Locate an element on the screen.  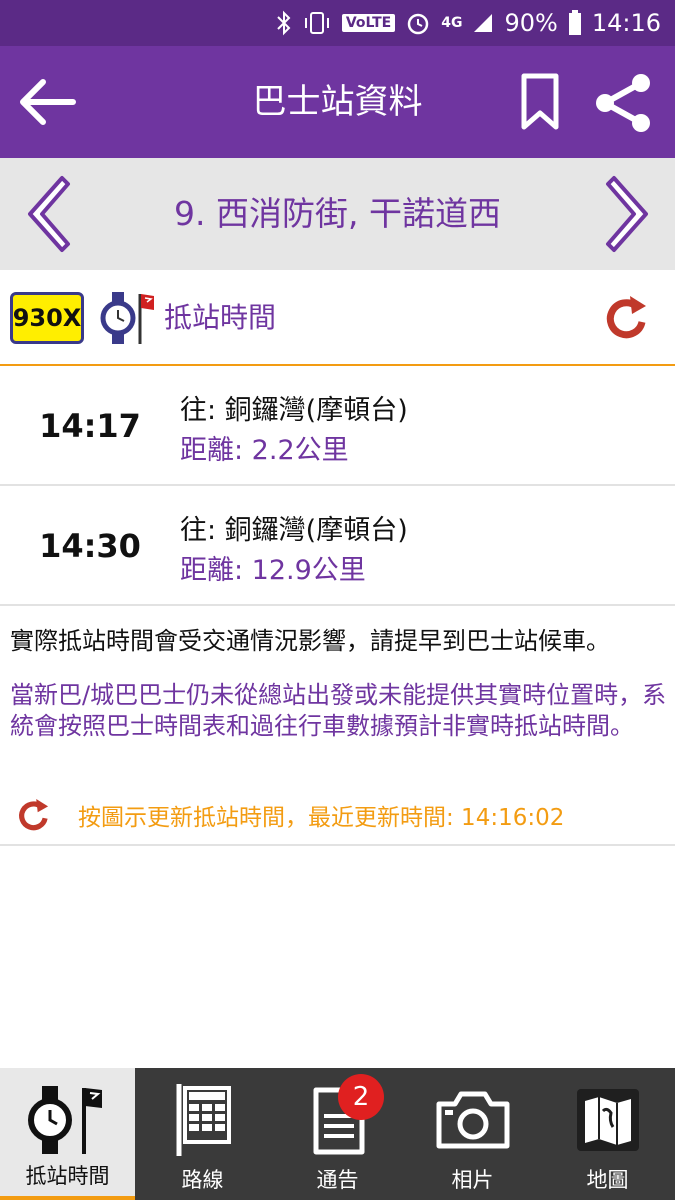
tab-photos-label: 相片 is located at coordinates (472, 1180).